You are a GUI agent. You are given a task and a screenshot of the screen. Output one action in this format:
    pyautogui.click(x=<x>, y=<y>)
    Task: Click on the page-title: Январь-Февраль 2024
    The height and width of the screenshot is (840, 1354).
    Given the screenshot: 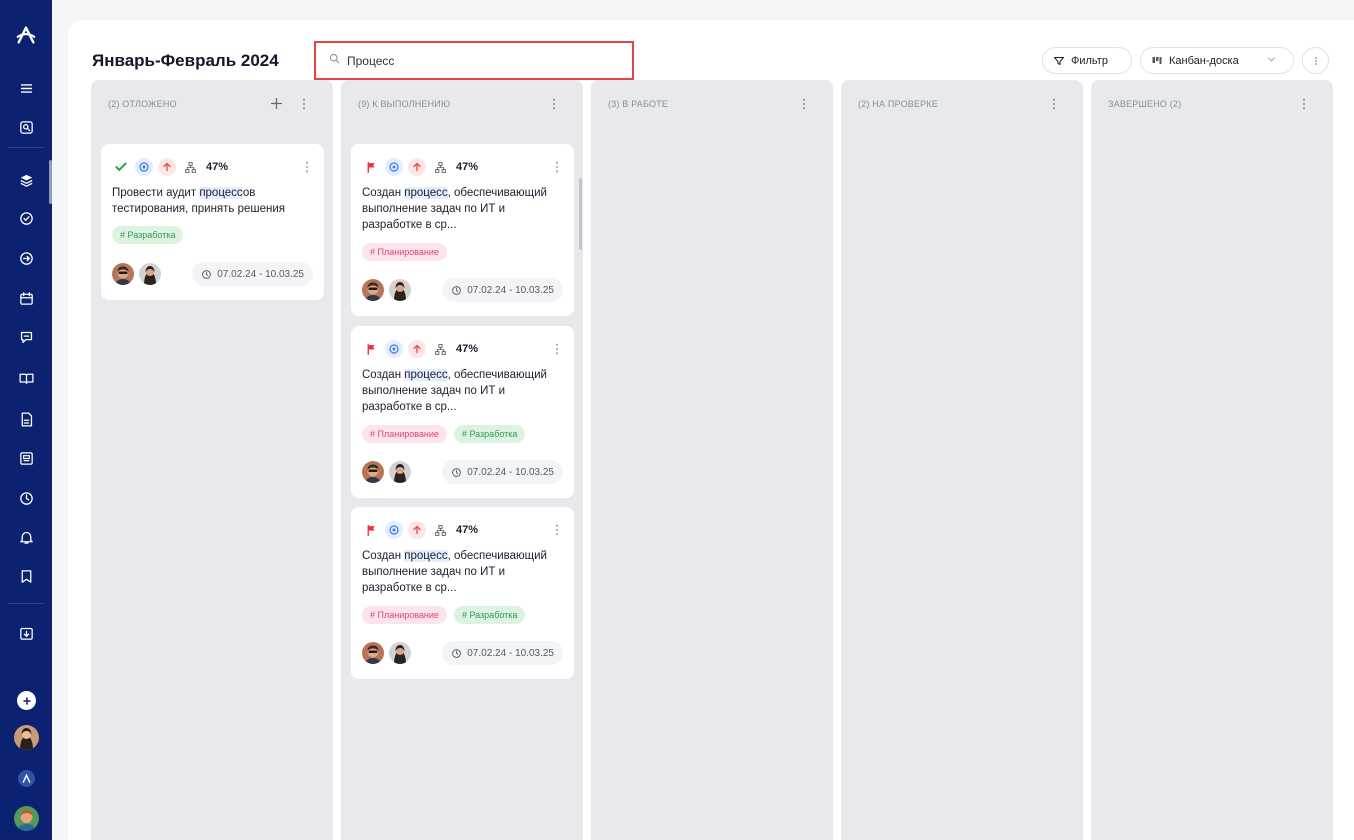 What is the action you would take?
    pyautogui.click(x=185, y=60)
    